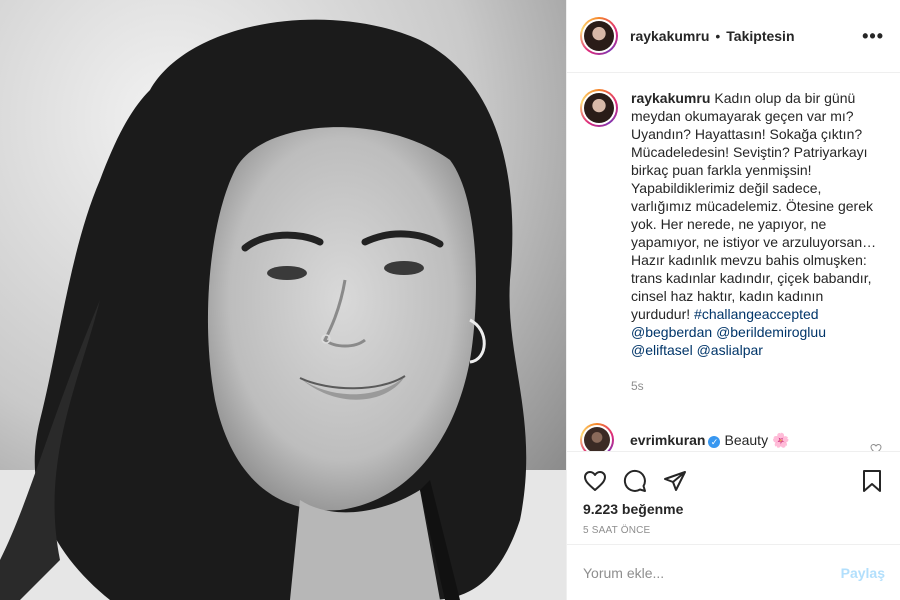 This screenshot has width=900, height=600. I want to click on author-username: raykakumru, so click(669, 36).